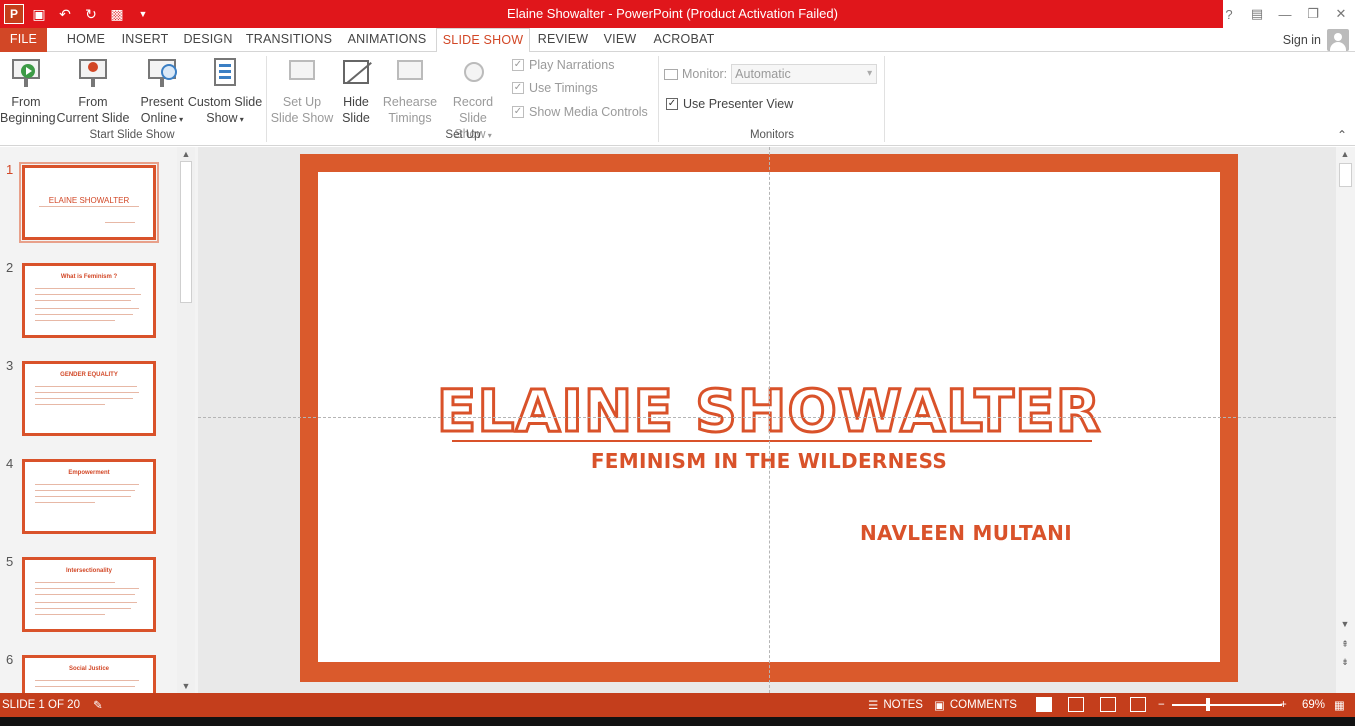 Image resolution: width=1355 pixels, height=726 pixels. I want to click on tab-animations: ANIMATIONS, so click(387, 40).